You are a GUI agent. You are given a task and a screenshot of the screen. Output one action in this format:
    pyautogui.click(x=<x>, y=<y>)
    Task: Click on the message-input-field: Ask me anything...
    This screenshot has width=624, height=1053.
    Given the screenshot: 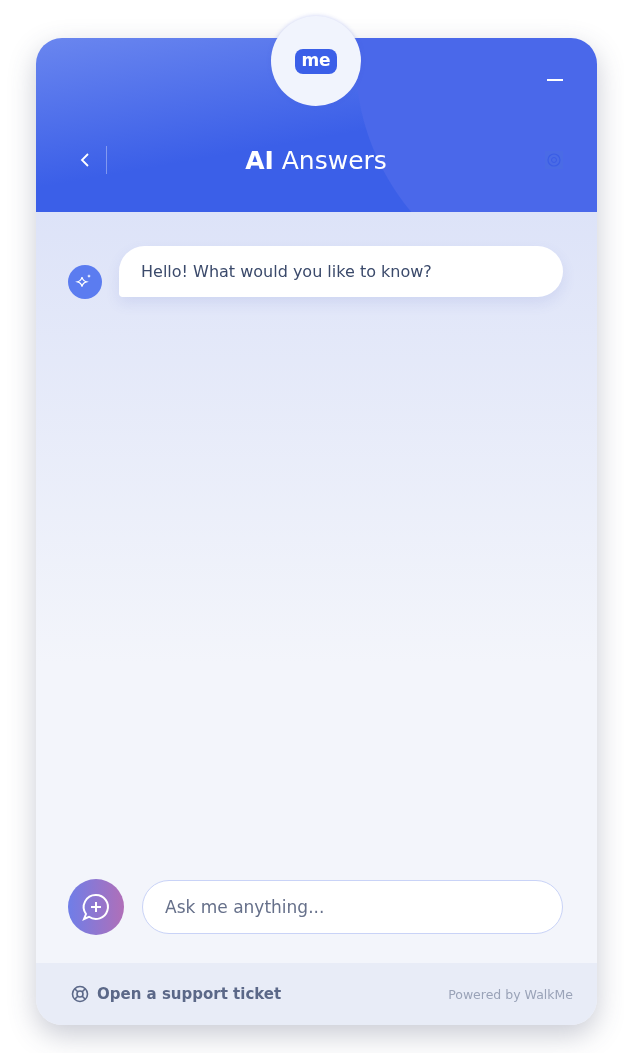 What is the action you would take?
    pyautogui.click(x=352, y=907)
    